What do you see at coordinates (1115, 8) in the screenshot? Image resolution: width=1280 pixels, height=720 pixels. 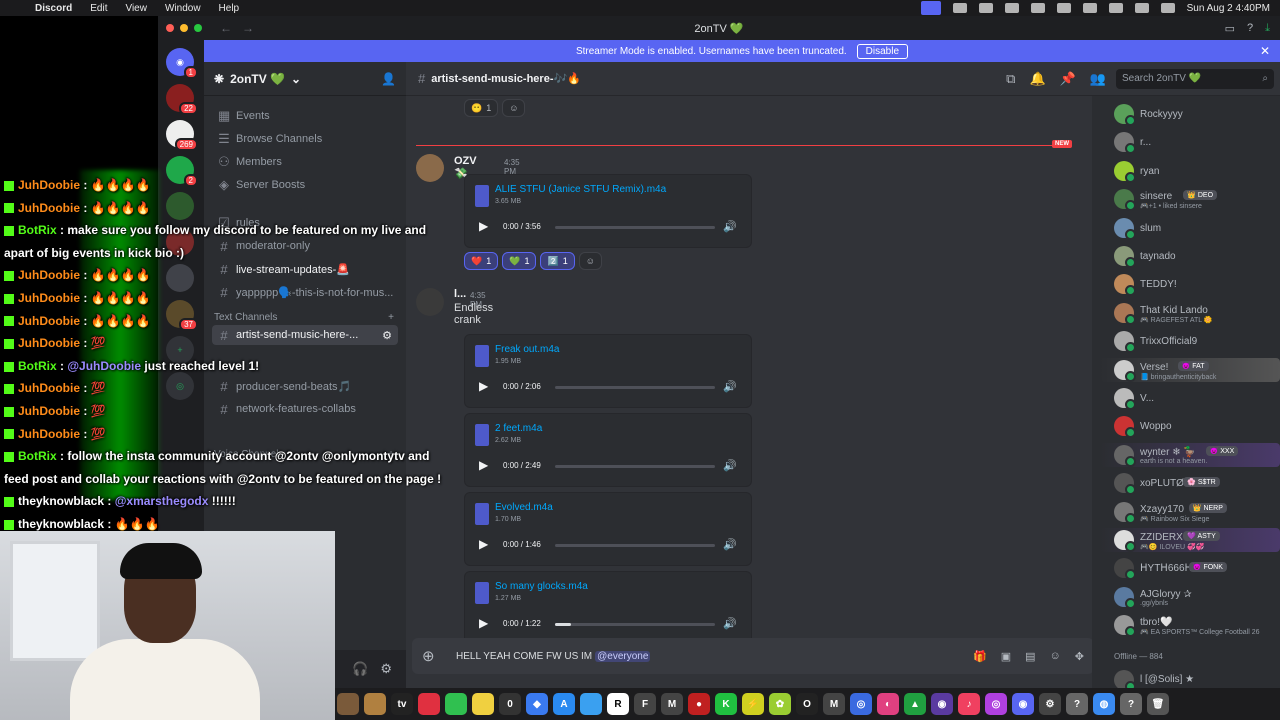 I see `wifi-icon` at bounding box center [1115, 8].